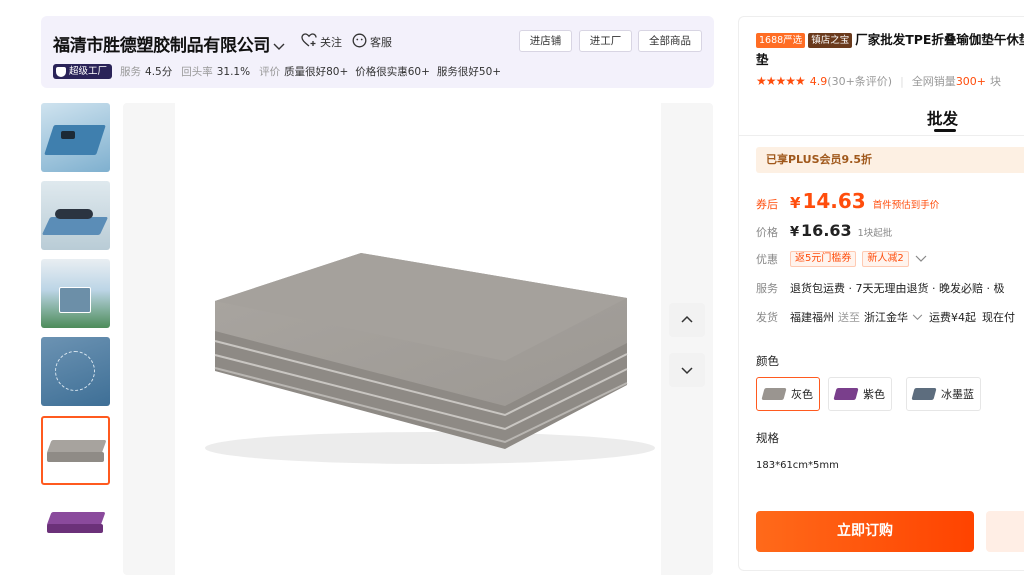 The height and width of the screenshot is (575, 1024). I want to click on shipping-extra: 现在付, so click(998, 317).